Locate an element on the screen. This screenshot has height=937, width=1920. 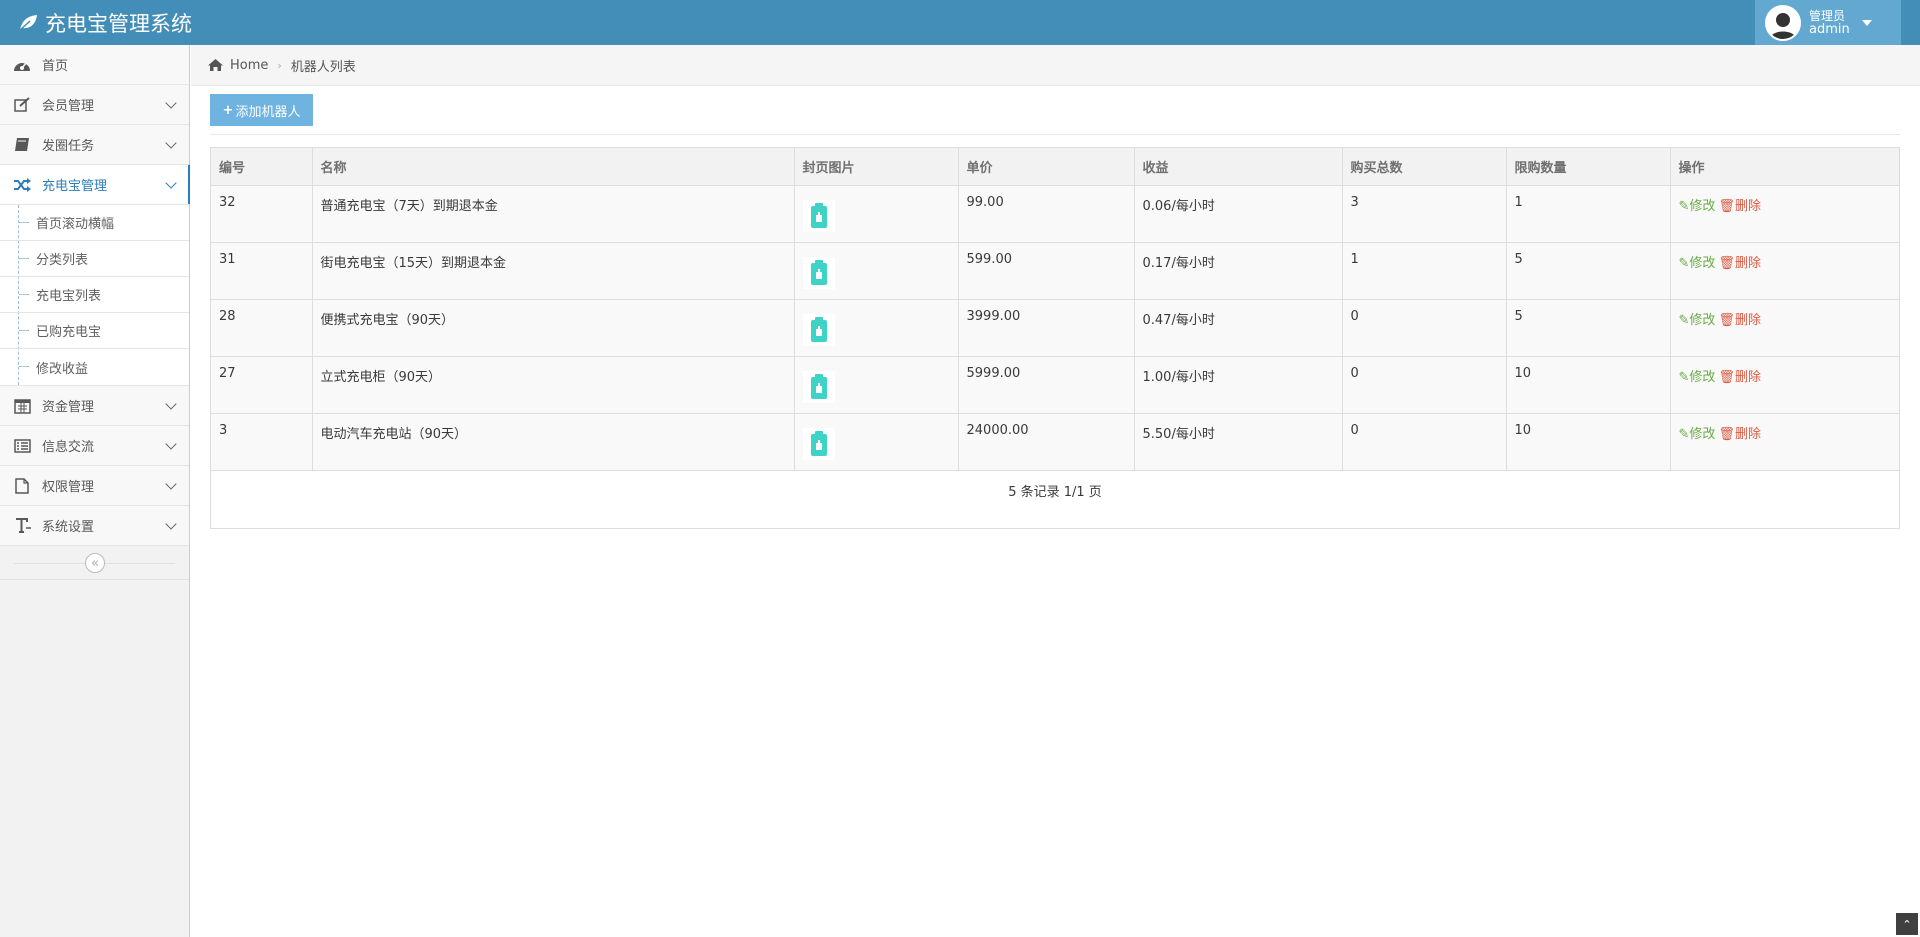
add-robot-label: 添加机器人 is located at coordinates (268, 112).